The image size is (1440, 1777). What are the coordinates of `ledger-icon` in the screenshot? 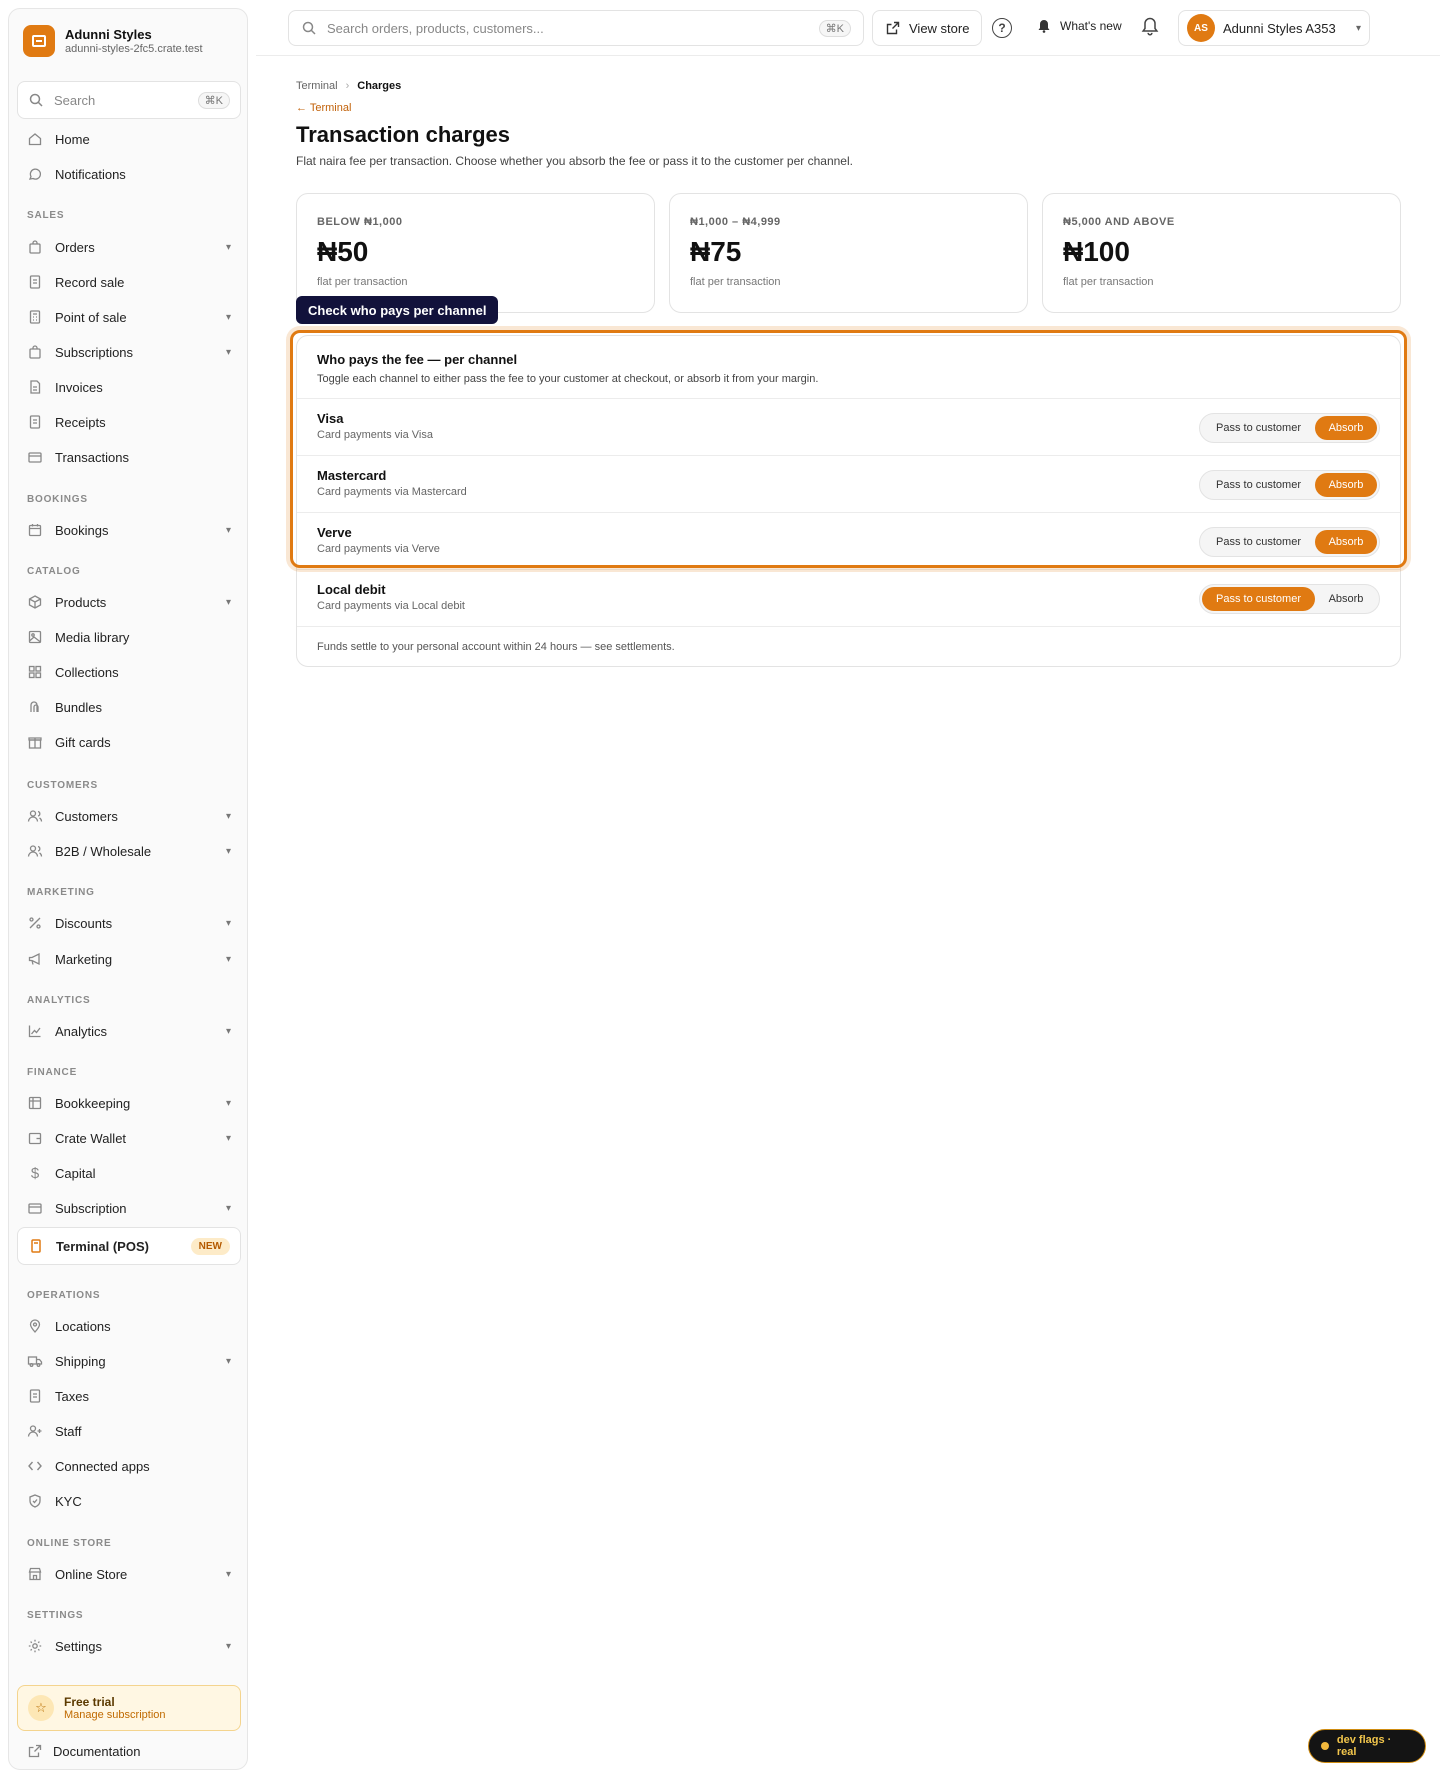 It's located at (35, 1103).